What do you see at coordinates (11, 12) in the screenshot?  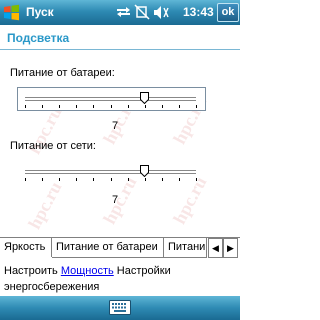 I see `windows-start-icon` at bounding box center [11, 12].